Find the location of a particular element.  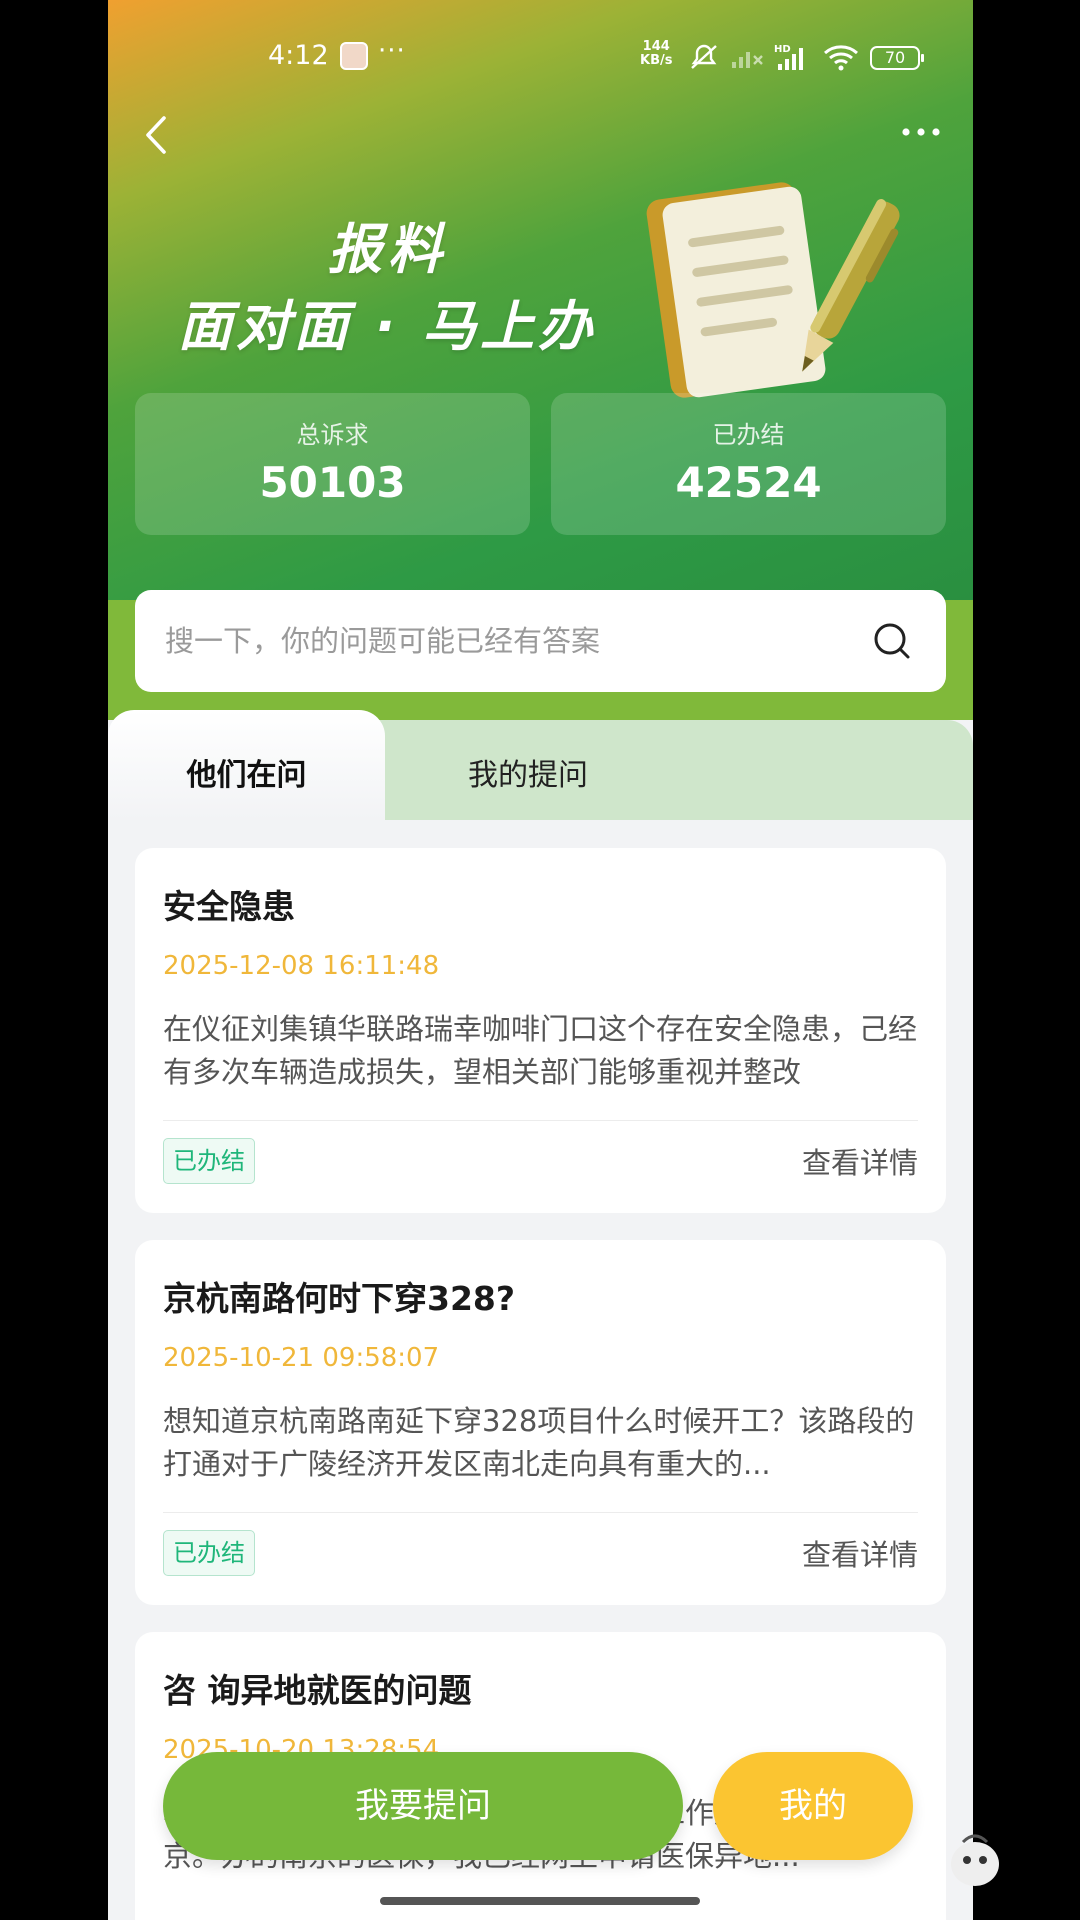

net-speed-unit: KB/s is located at coordinates (656, 60).